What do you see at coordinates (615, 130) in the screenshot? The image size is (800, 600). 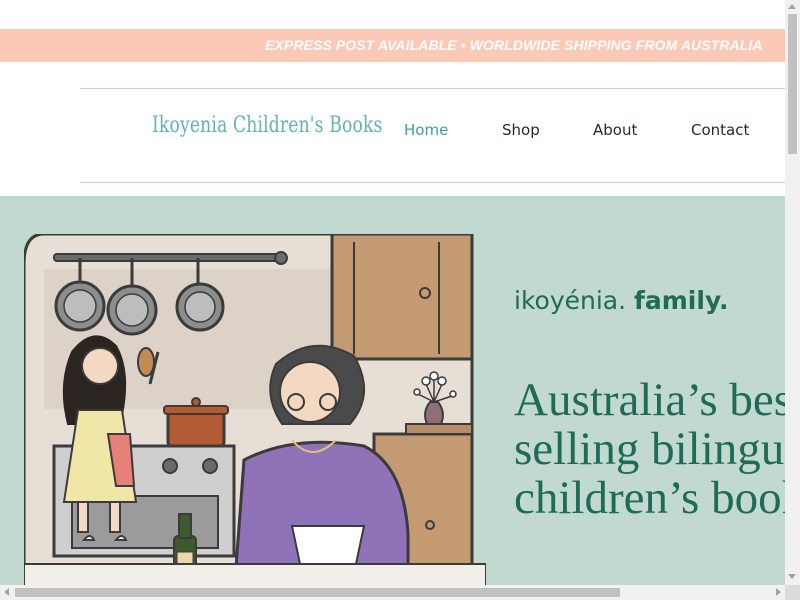 I see `nav-about-link: About` at bounding box center [615, 130].